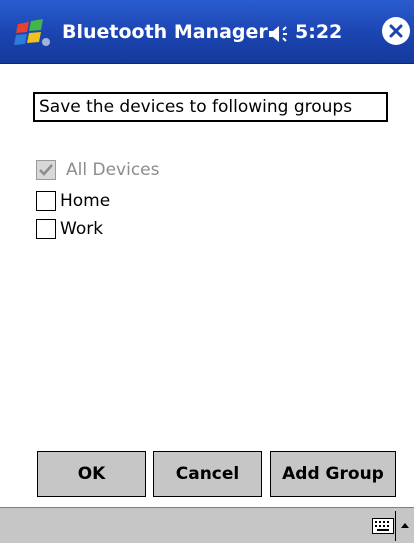  Describe the element at coordinates (383, 526) in the screenshot. I see `keyboard-icon` at that location.